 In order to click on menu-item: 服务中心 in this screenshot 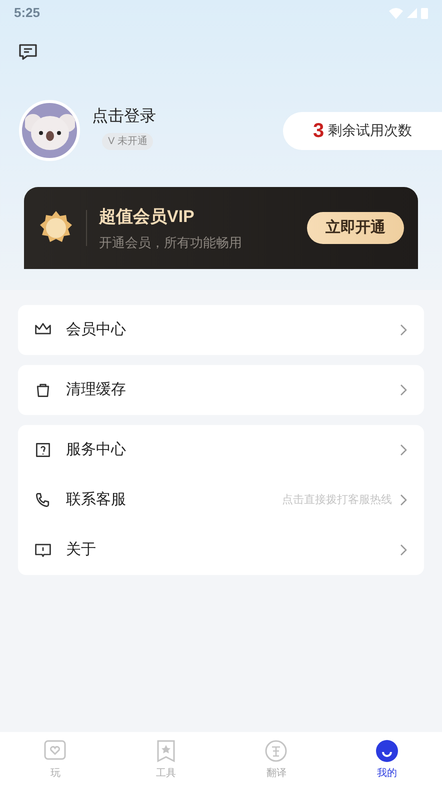, I will do `click(221, 450)`.